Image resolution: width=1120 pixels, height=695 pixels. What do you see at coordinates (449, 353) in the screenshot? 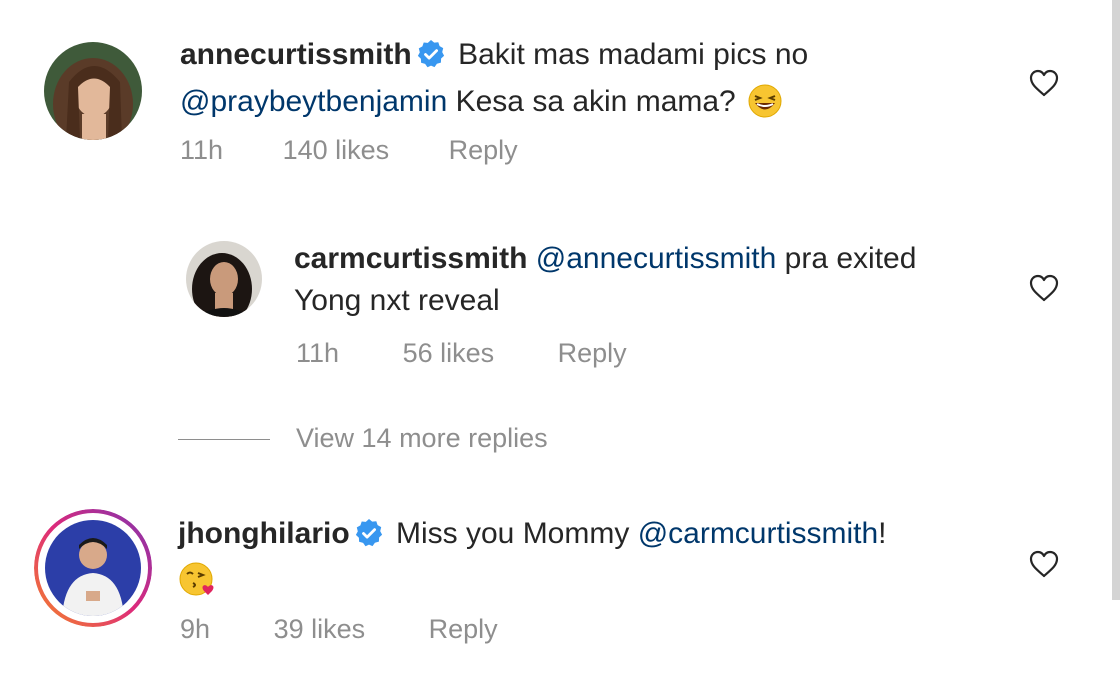
I see `likes-count: 56 likes` at bounding box center [449, 353].